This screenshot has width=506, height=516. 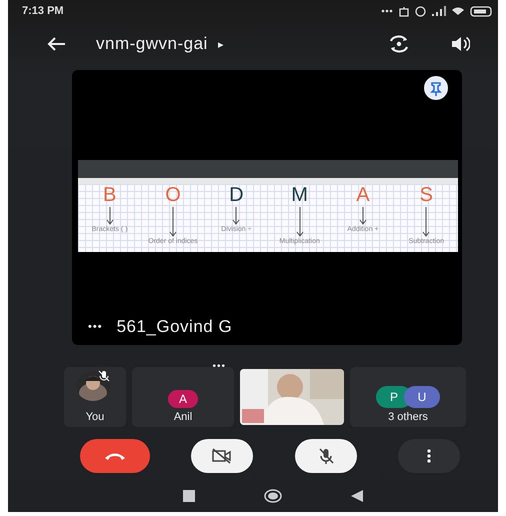 I want to click on camera-toggle-button, so click(x=222, y=456).